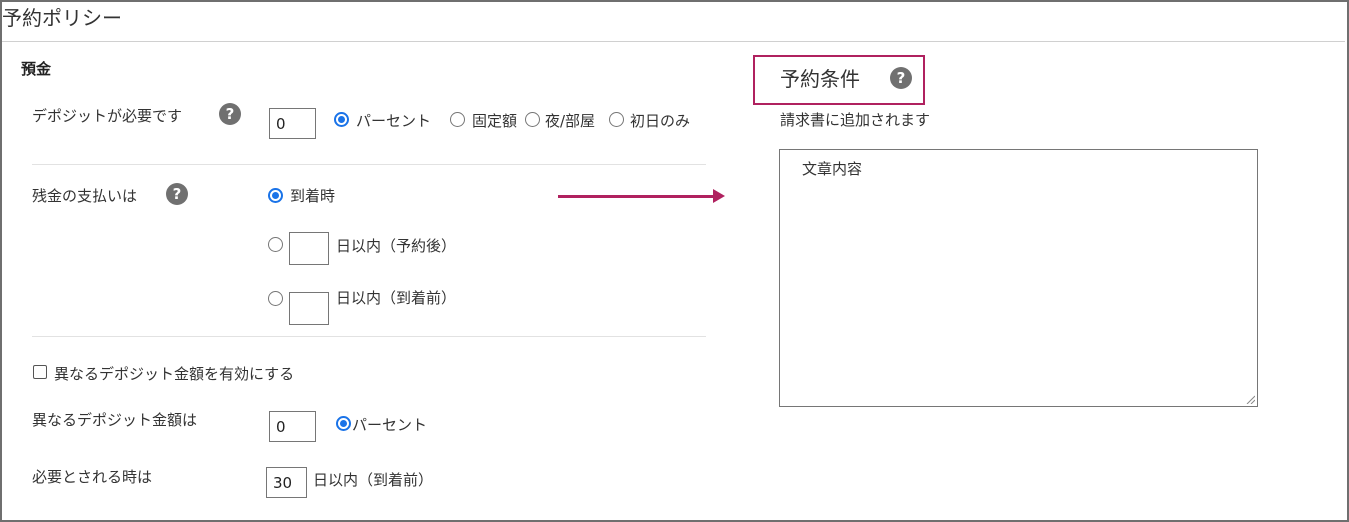  Describe the element at coordinates (341, 119) in the screenshot. I see `deposit-percent-radio` at that location.